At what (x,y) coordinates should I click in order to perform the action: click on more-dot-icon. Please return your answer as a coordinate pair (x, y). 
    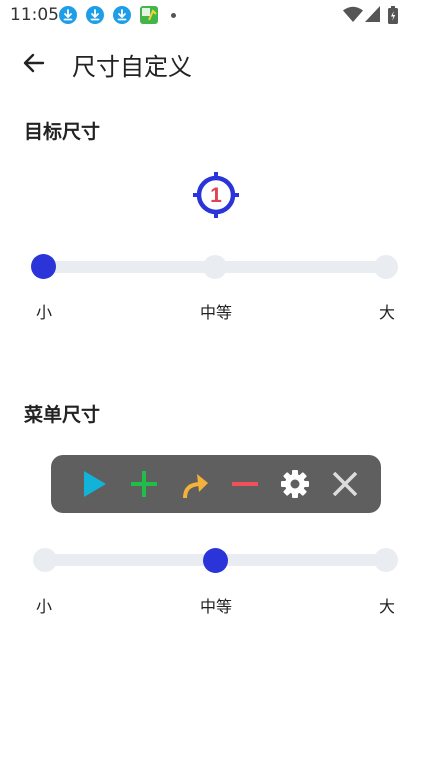
    Looking at the image, I should click on (173, 15).